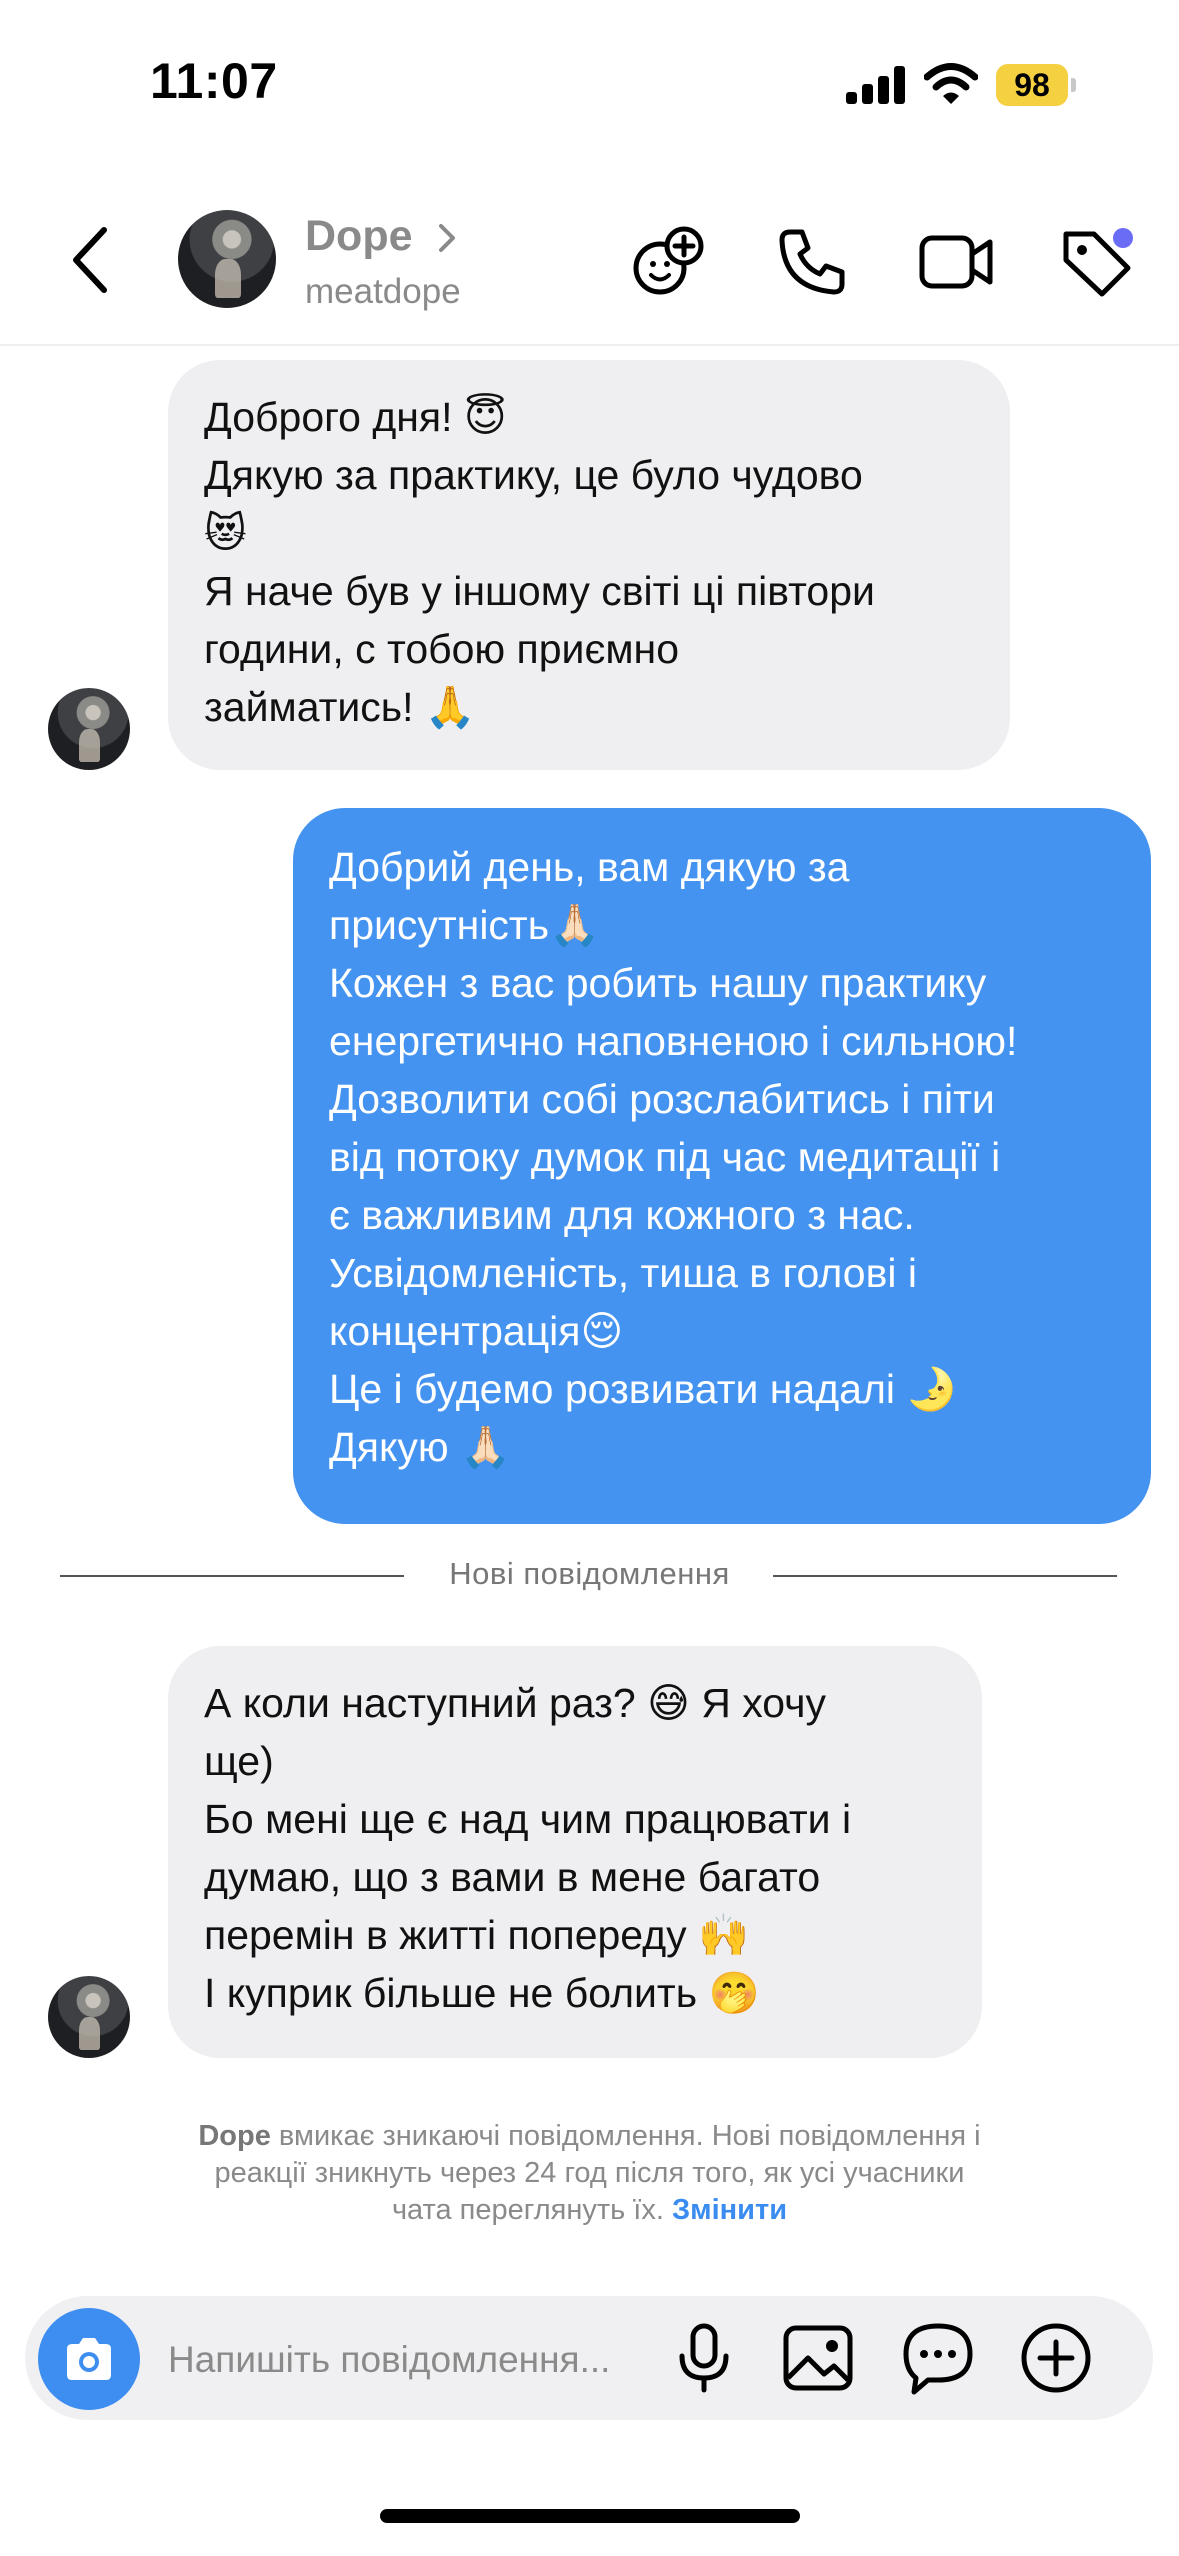 The image size is (1179, 2556). What do you see at coordinates (90, 260) in the screenshot?
I see `back-chevron-icon` at bounding box center [90, 260].